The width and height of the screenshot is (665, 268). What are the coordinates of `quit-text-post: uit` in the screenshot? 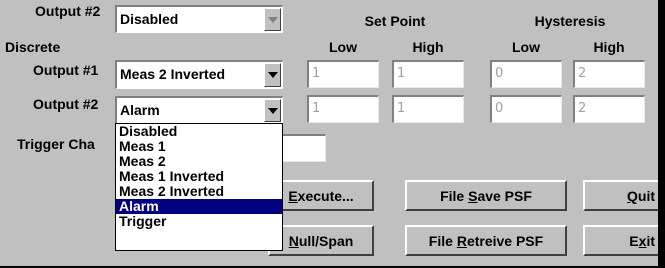 It's located at (646, 195).